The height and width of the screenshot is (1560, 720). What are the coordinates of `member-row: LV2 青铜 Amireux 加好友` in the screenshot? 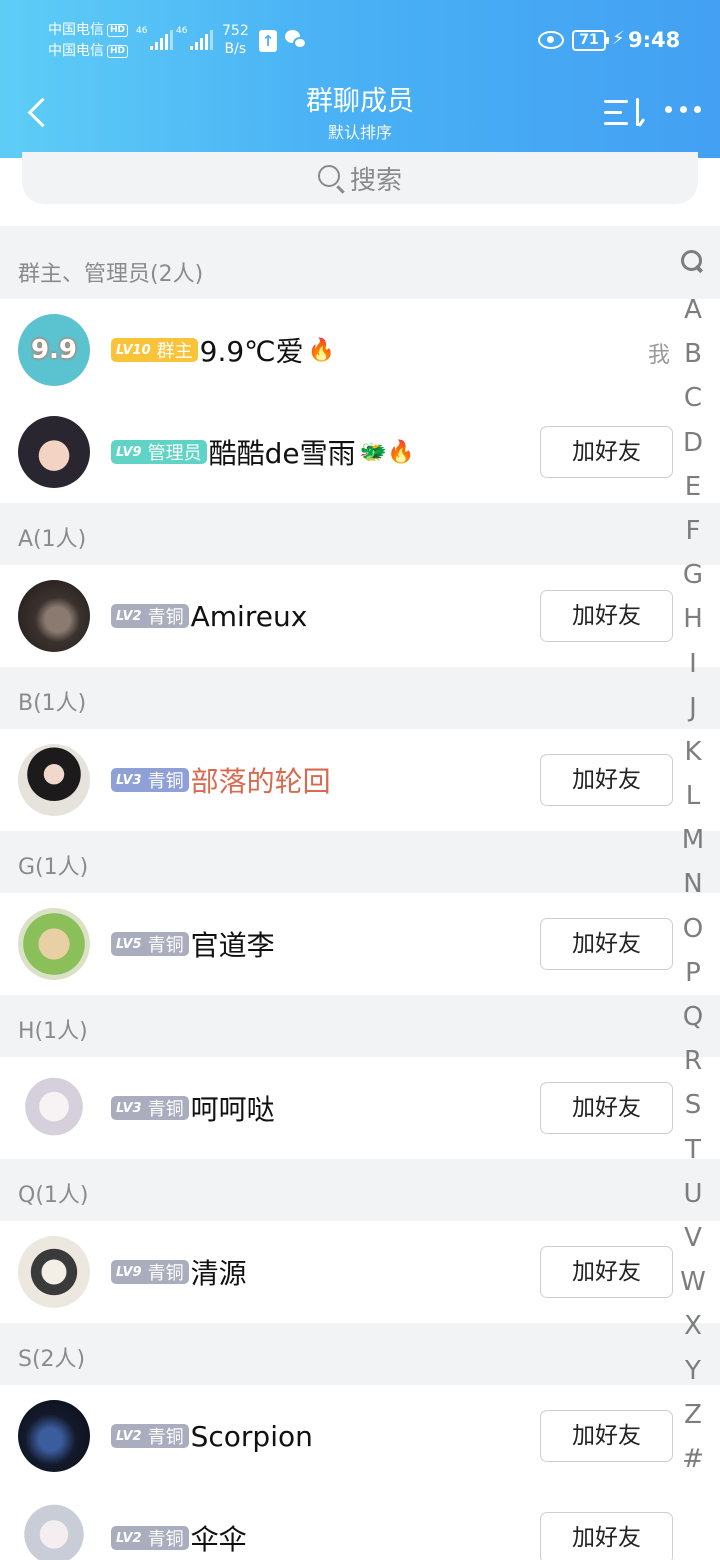 It's located at (360, 616).